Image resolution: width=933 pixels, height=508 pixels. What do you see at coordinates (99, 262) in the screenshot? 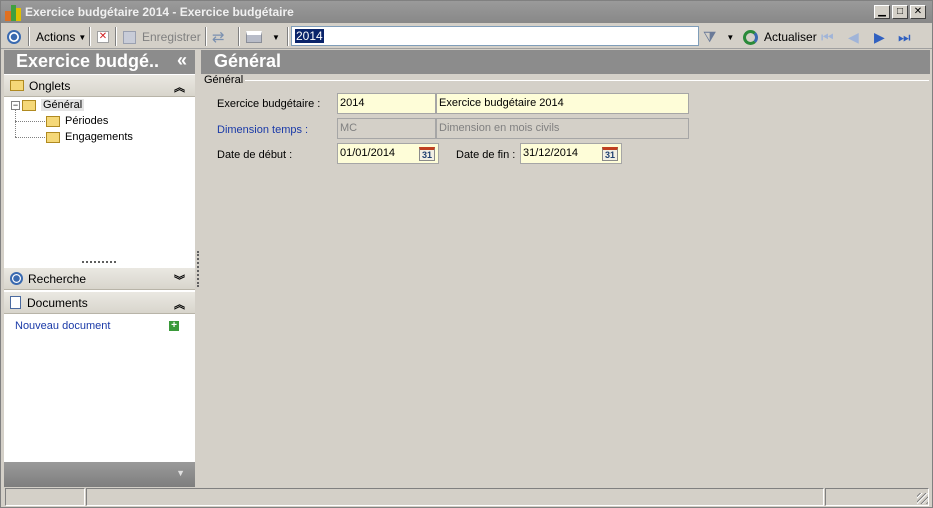
I see `horizontal-splitter-grip` at bounding box center [99, 262].